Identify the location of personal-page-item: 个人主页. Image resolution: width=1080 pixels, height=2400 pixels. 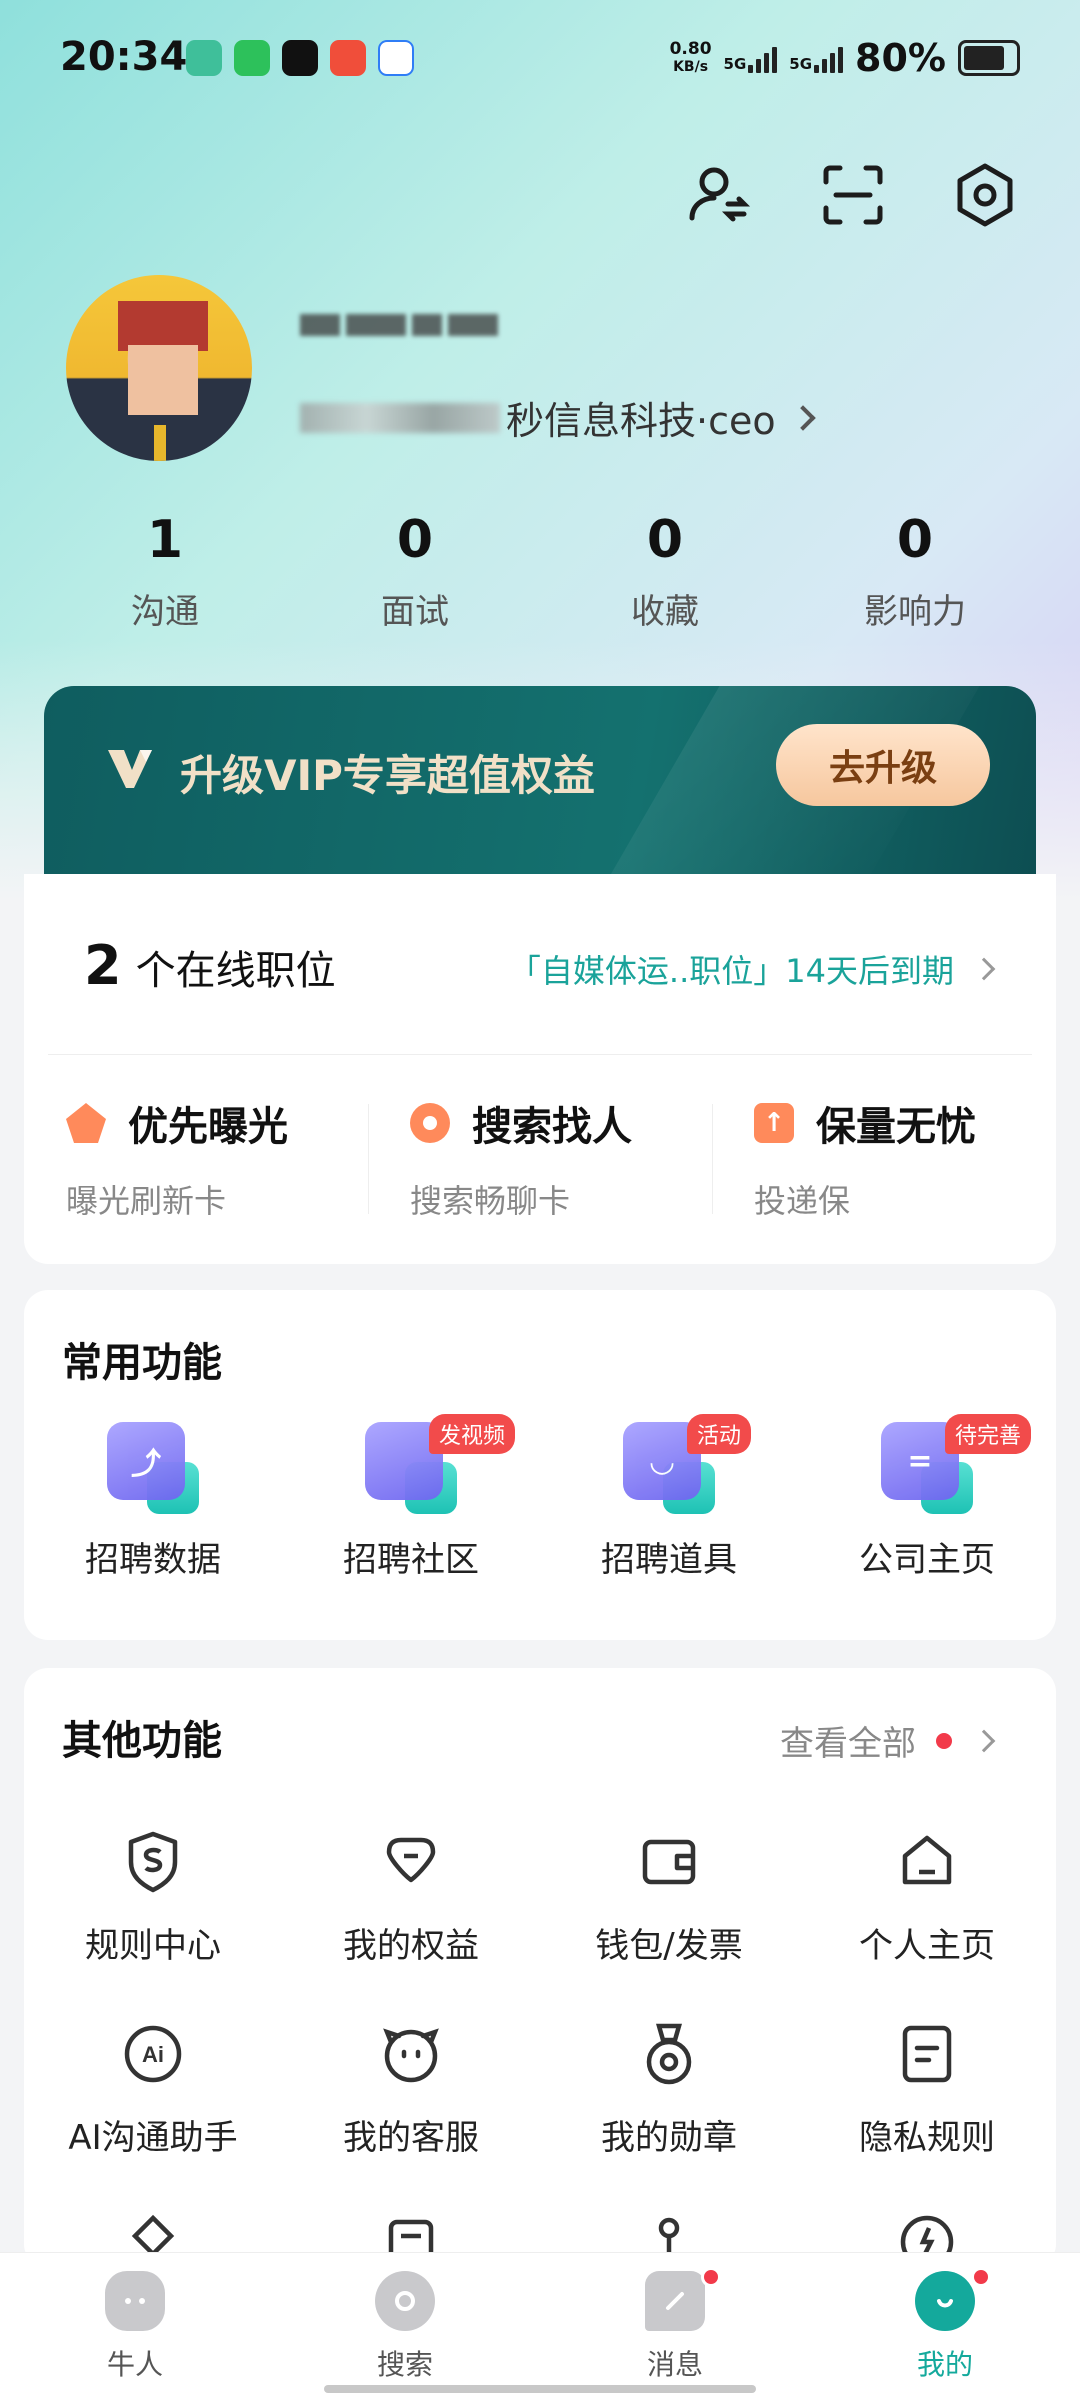
(927, 1897).